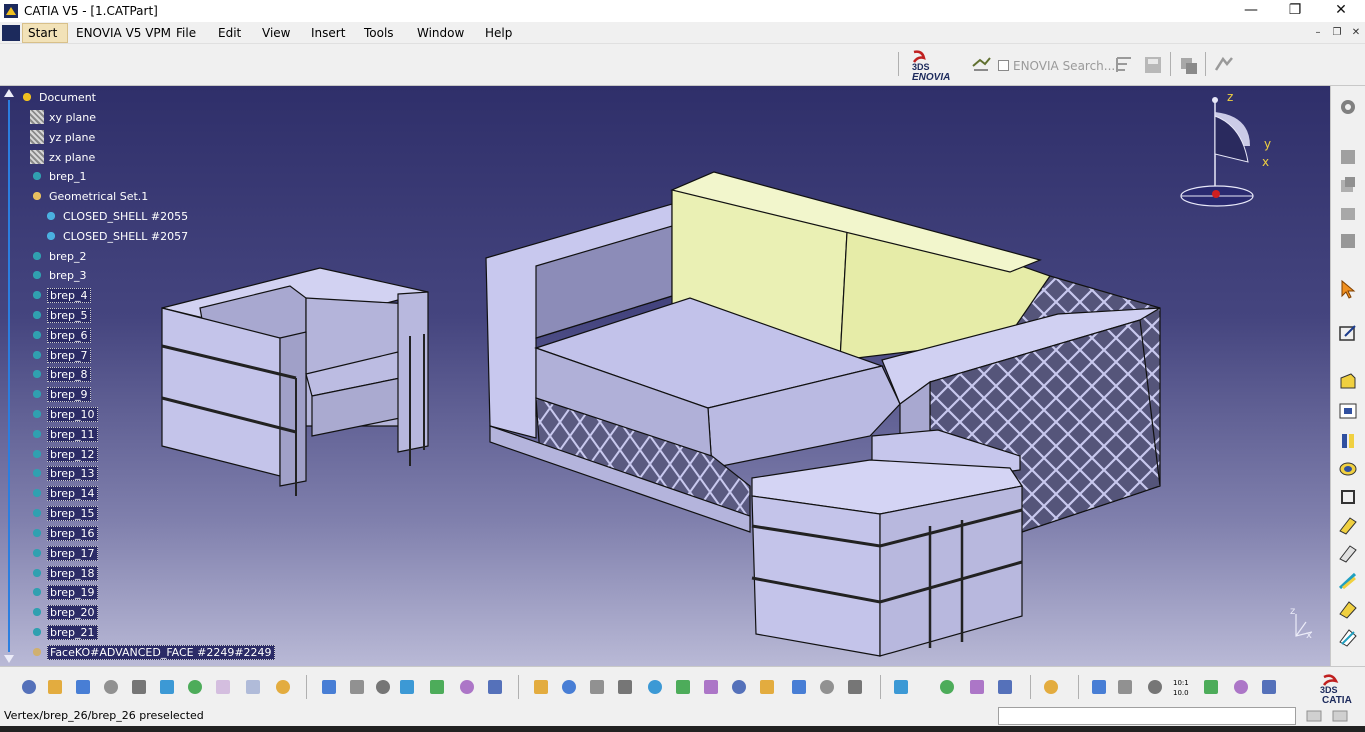 The width and height of the screenshot is (1365, 732). I want to click on normal-view-icon, so click(711, 687).